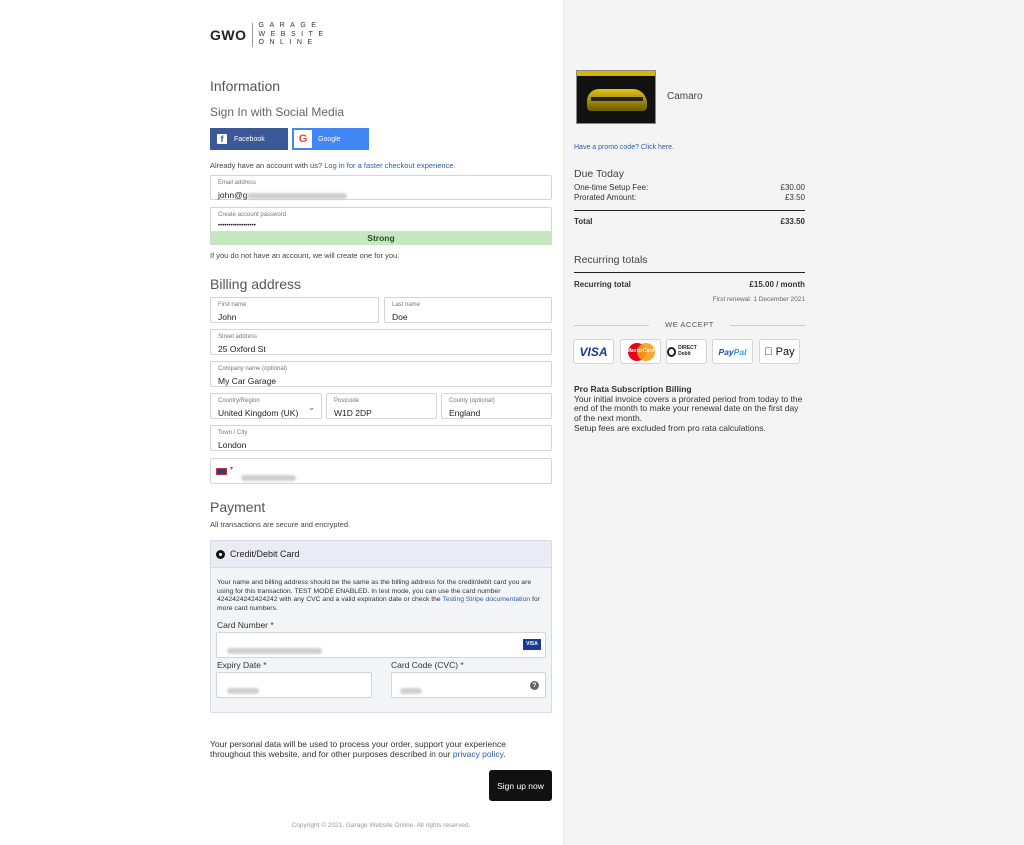  I want to click on information-heading: Information, so click(245, 86).